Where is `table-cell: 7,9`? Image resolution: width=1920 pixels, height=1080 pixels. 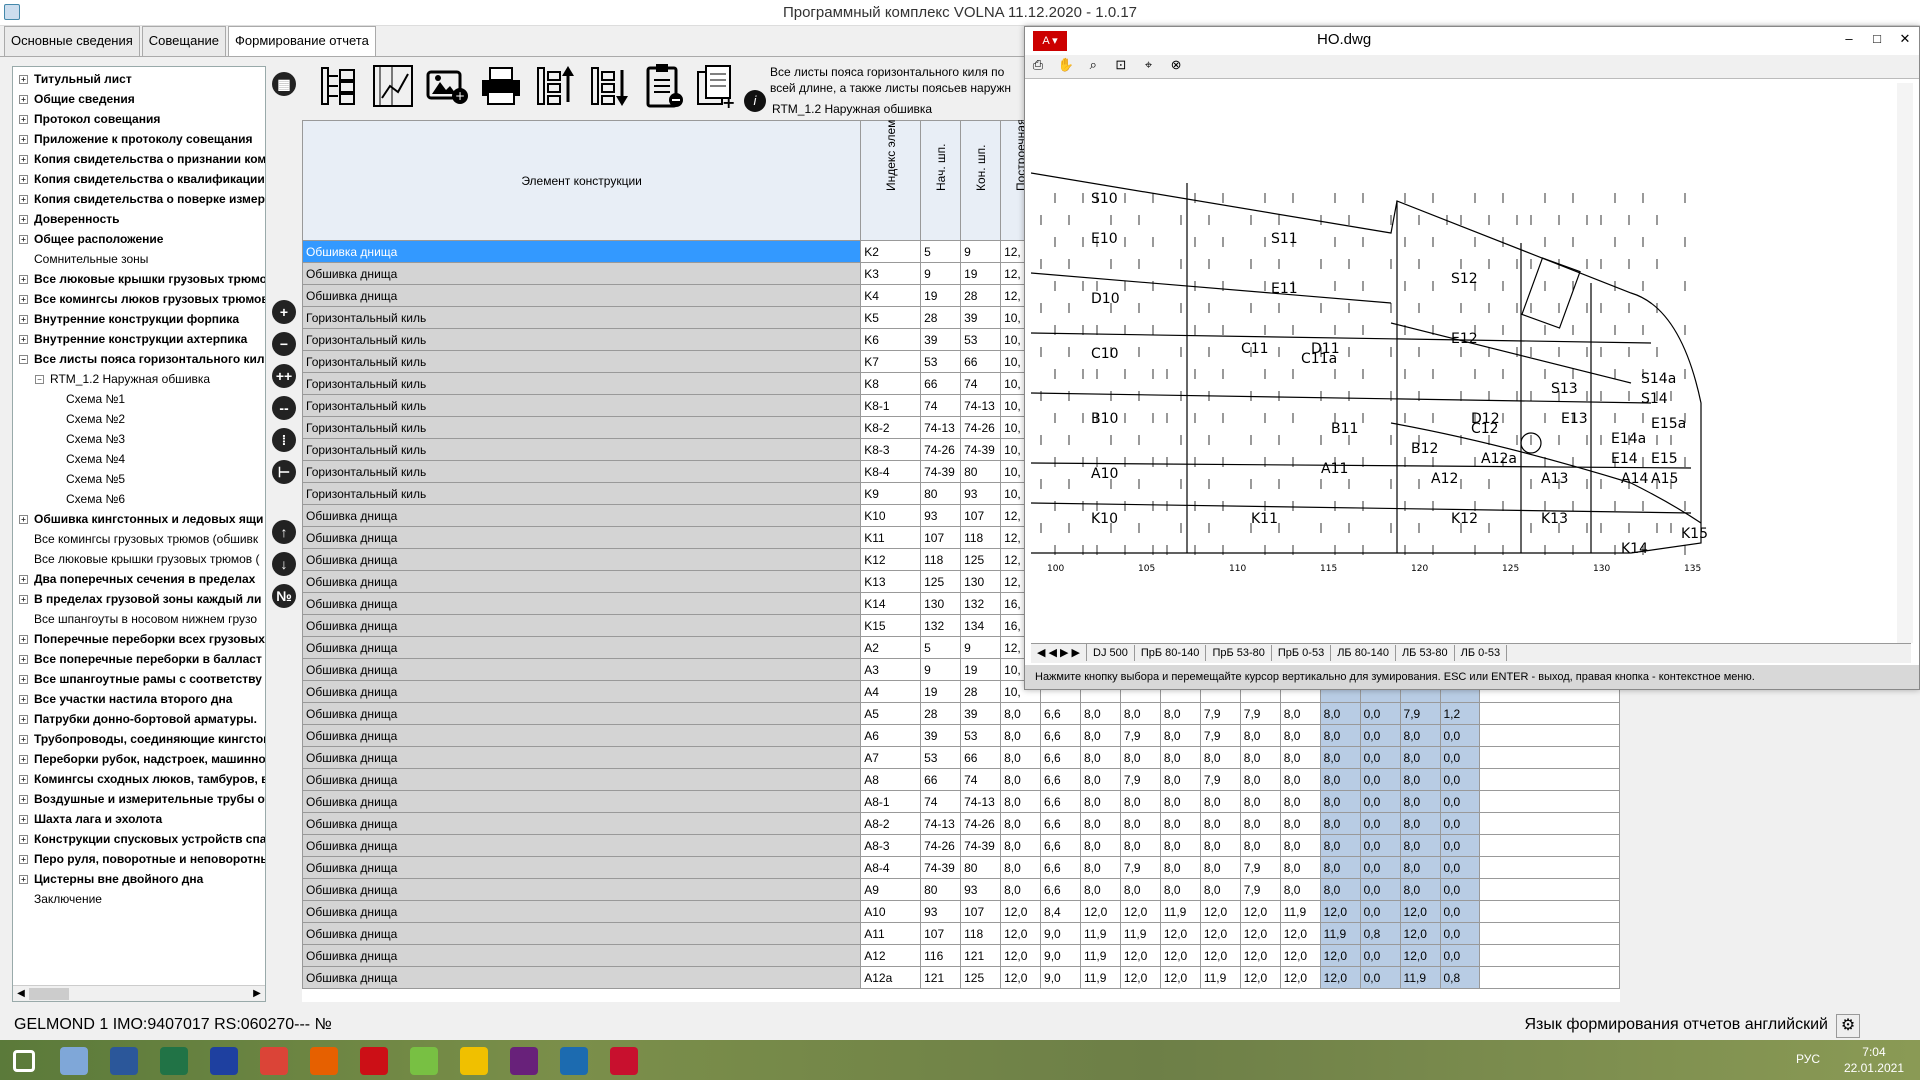 table-cell: 7,9 is located at coordinates (1260, 713).